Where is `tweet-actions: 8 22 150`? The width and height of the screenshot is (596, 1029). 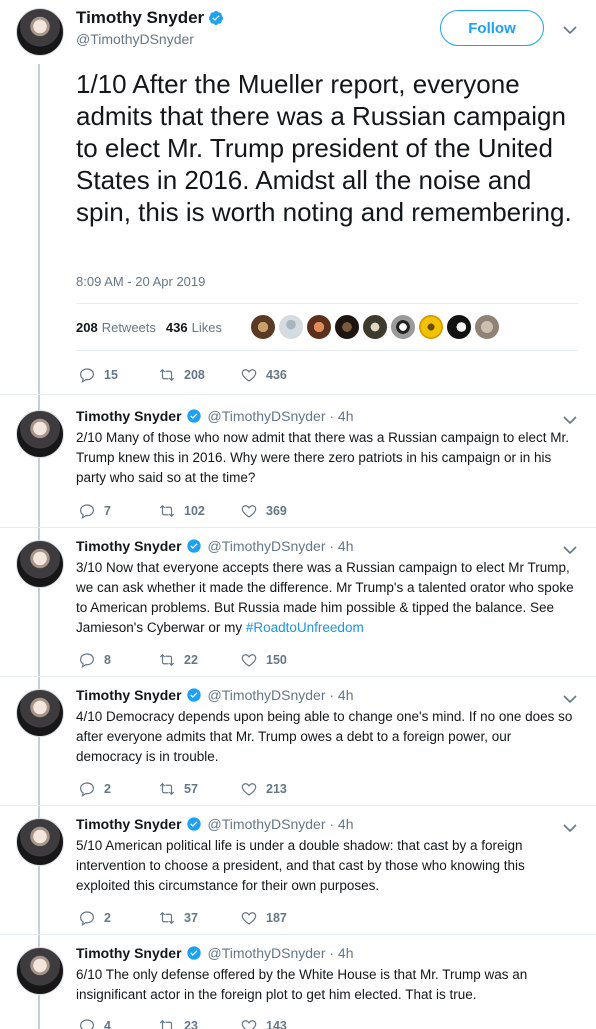 tweet-actions: 8 22 150 is located at coordinates (199, 660).